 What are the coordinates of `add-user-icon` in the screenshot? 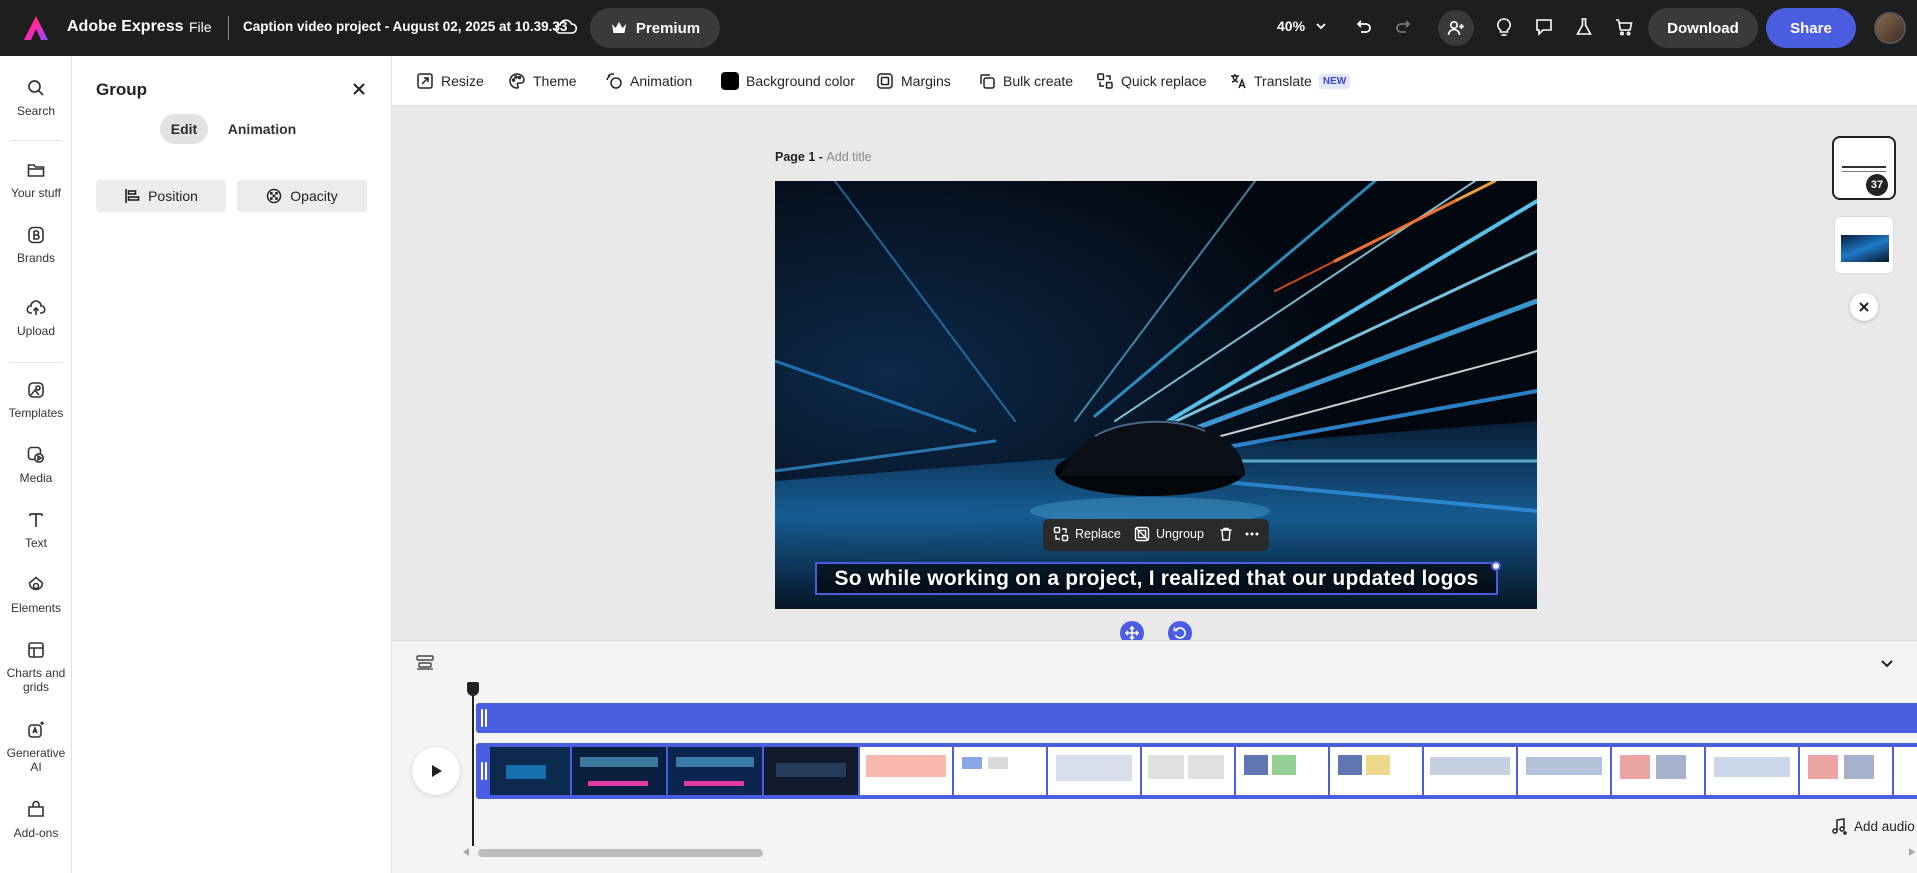 It's located at (1455, 28).